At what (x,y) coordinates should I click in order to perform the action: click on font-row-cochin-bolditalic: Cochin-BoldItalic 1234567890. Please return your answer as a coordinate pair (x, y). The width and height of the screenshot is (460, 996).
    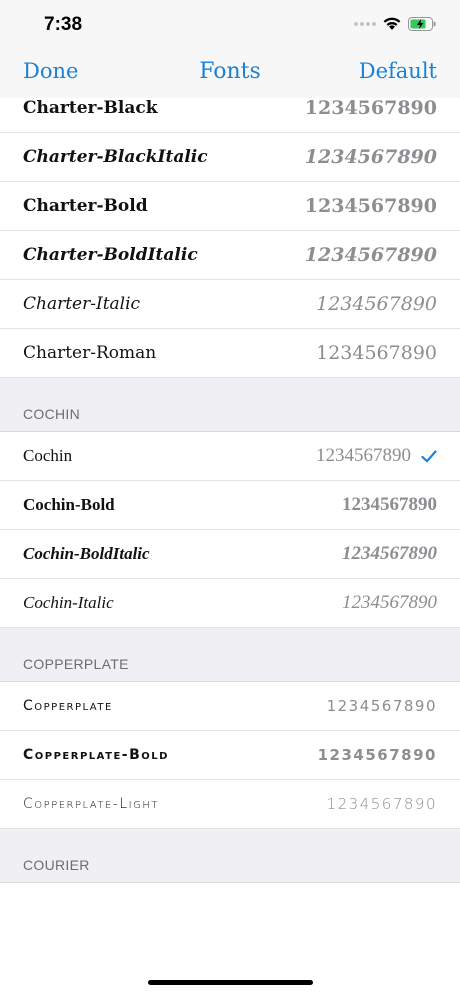
    Looking at the image, I should click on (230, 554).